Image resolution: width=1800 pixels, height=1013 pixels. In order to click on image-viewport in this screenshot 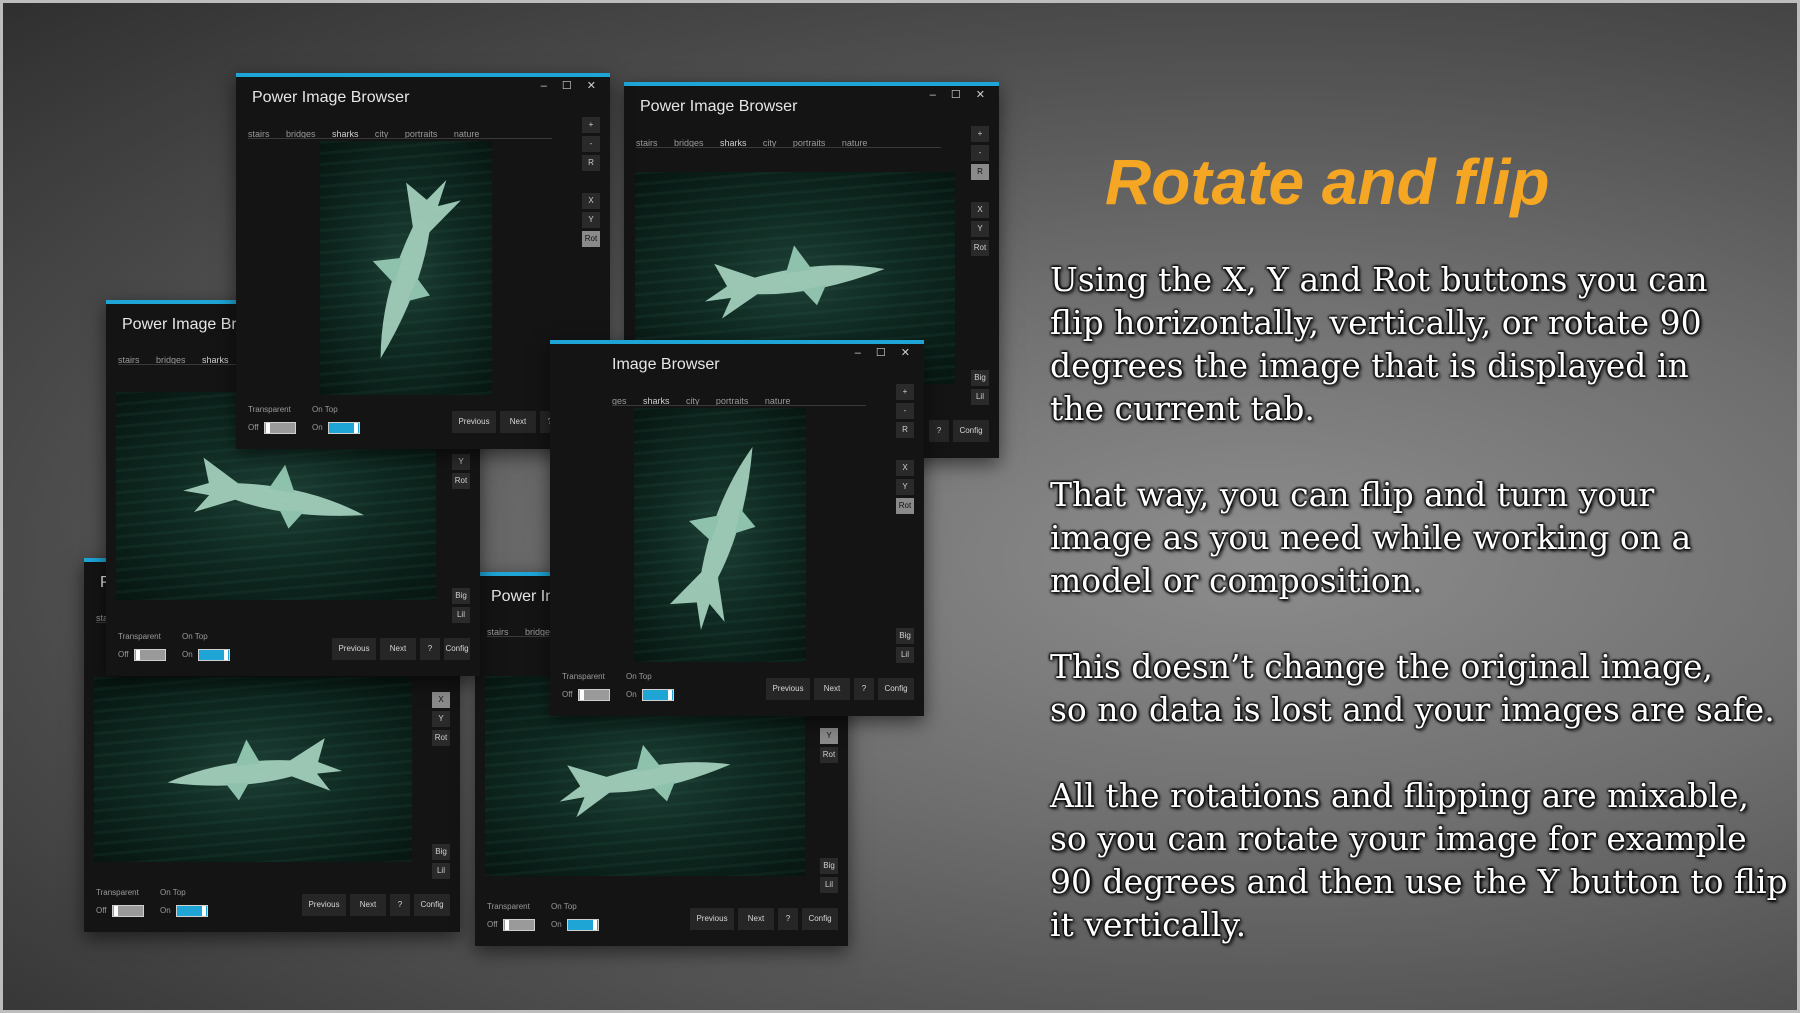, I will do `click(253, 769)`.